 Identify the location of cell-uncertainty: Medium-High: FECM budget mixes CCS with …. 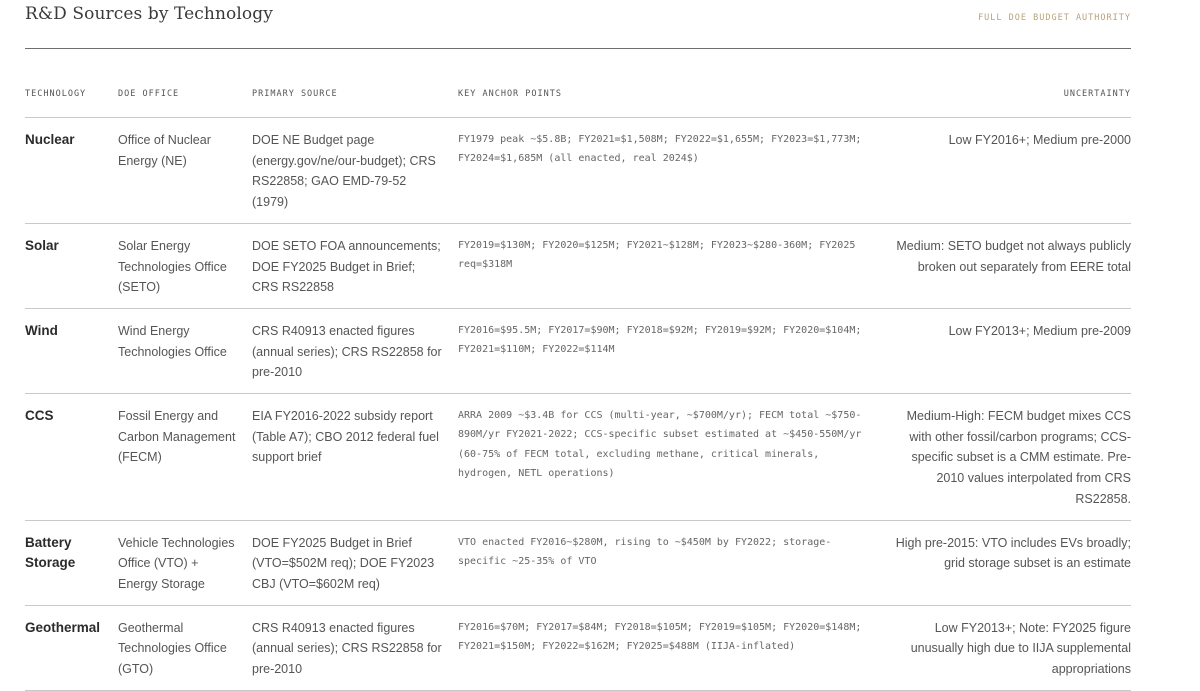
(1009, 457).